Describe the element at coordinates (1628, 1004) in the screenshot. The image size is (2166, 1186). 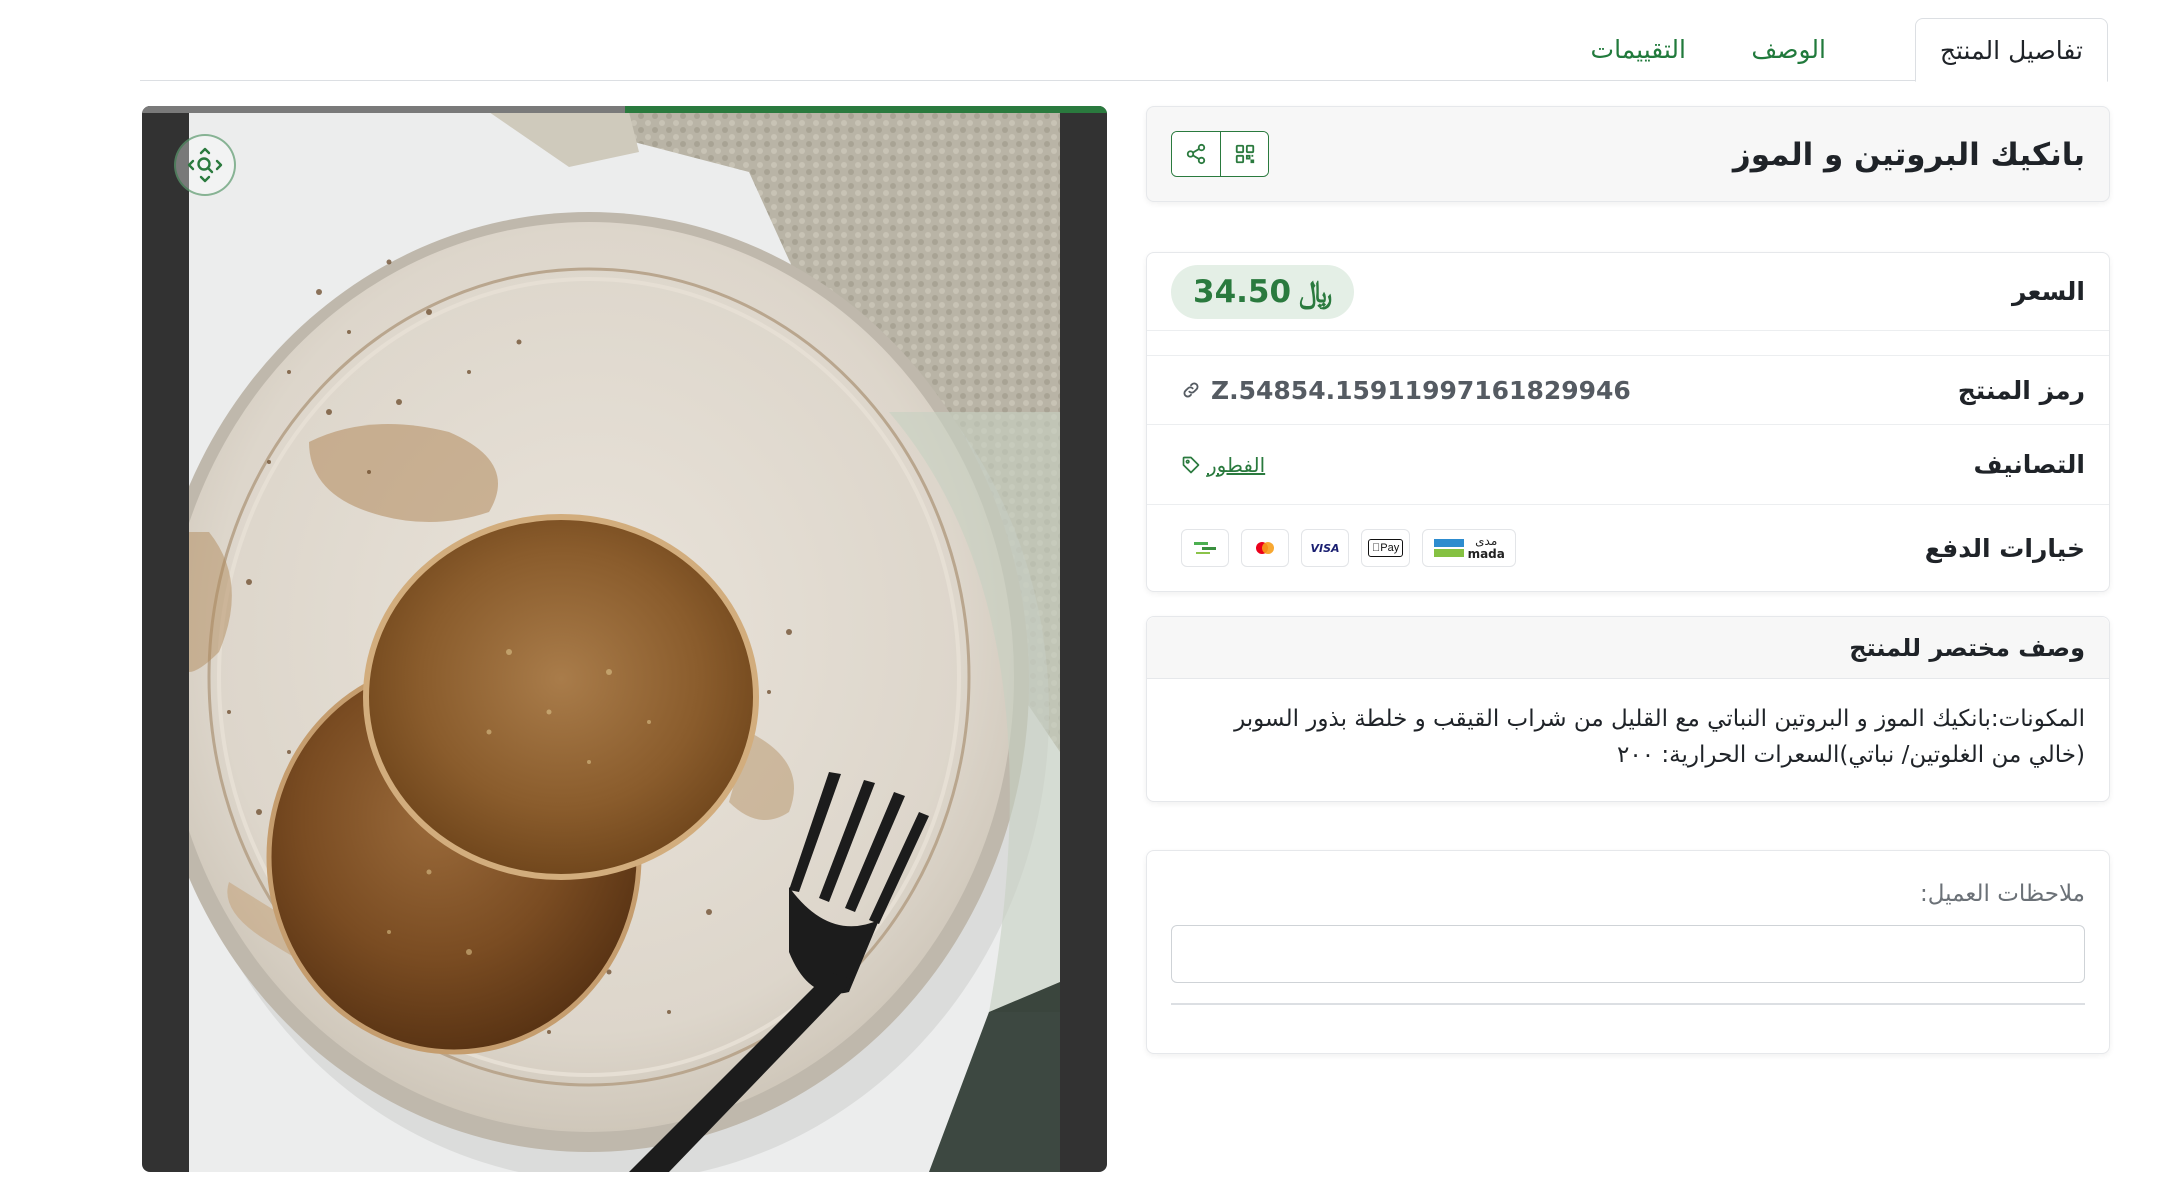
I see `divider` at that location.